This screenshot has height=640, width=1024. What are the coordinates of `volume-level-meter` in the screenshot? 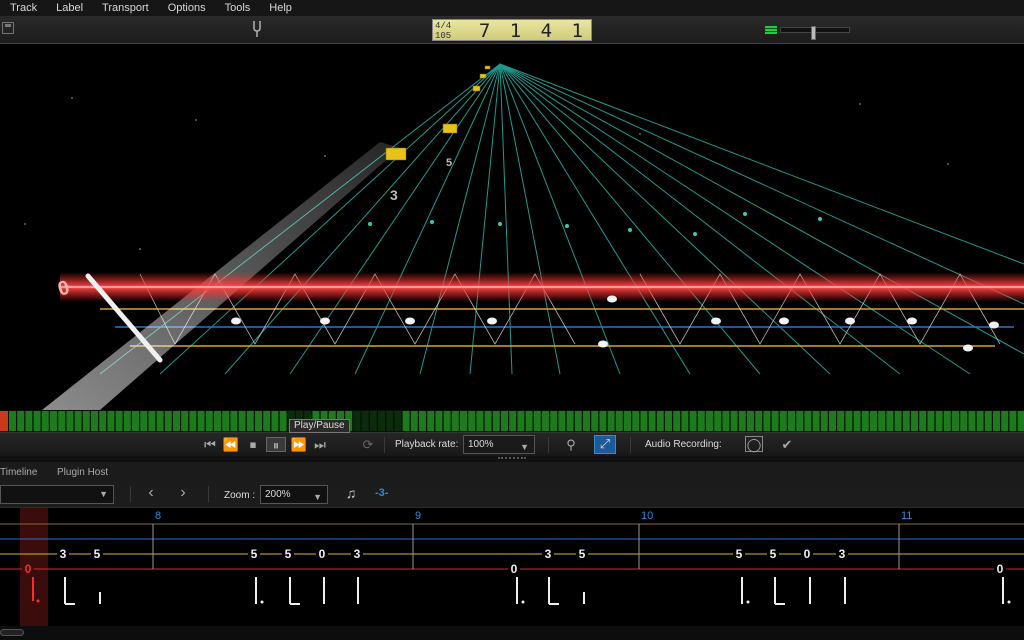 It's located at (771, 30).